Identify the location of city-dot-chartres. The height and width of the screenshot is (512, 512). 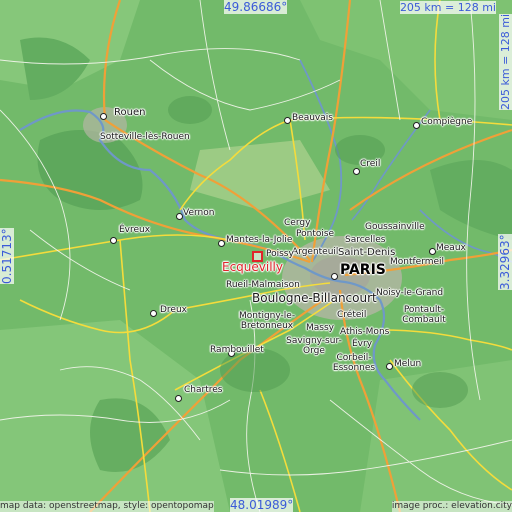
(178, 398).